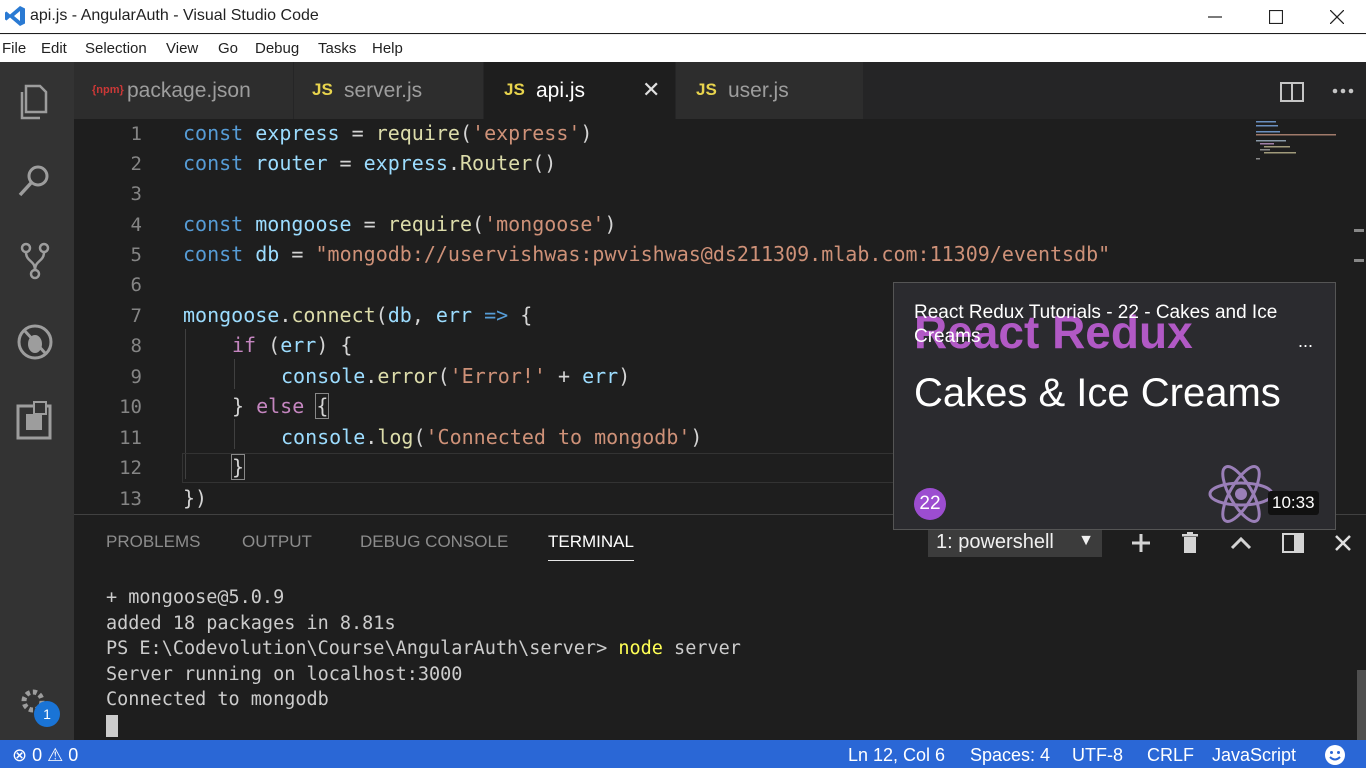 This screenshot has height=768, width=1366. I want to click on language-mode: JavaScript, so click(1254, 755).